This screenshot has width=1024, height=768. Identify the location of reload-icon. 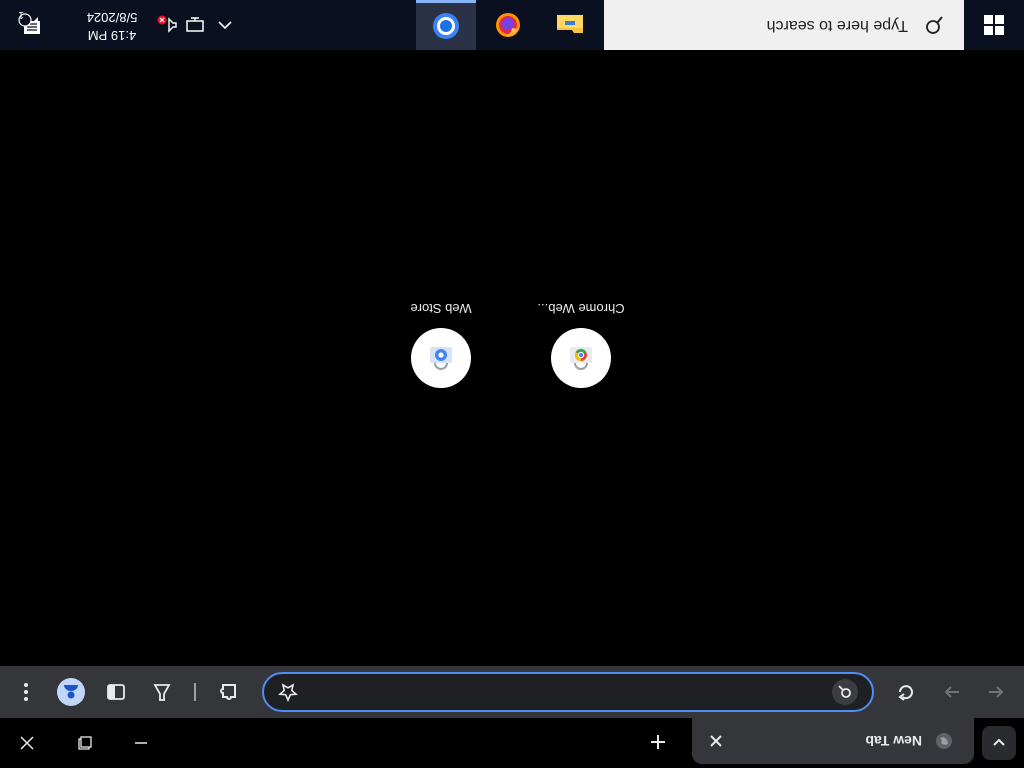
(905, 693).